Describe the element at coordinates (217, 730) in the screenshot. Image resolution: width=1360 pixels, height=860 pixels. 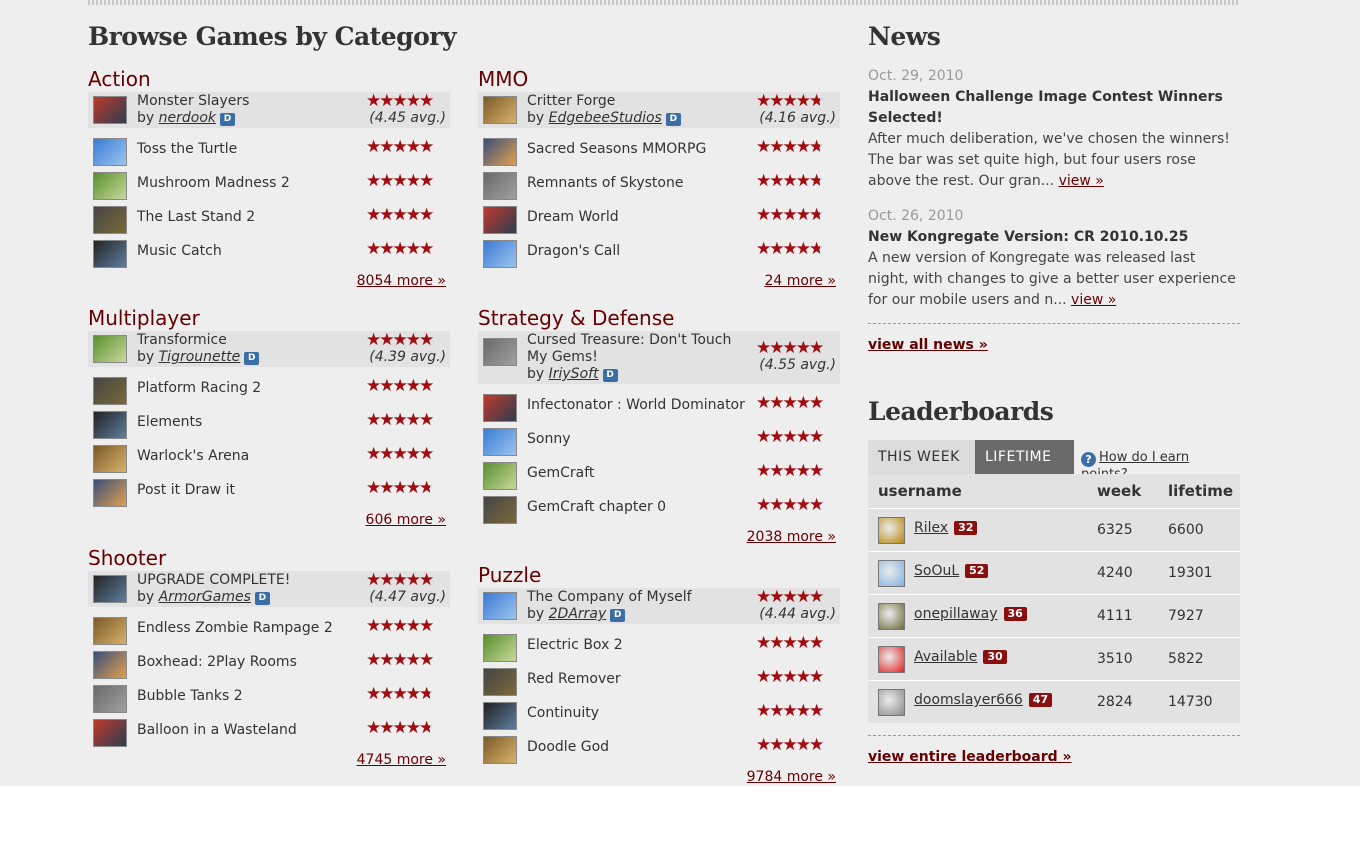
I see `game-name: Balloon in a Wasteland` at that location.